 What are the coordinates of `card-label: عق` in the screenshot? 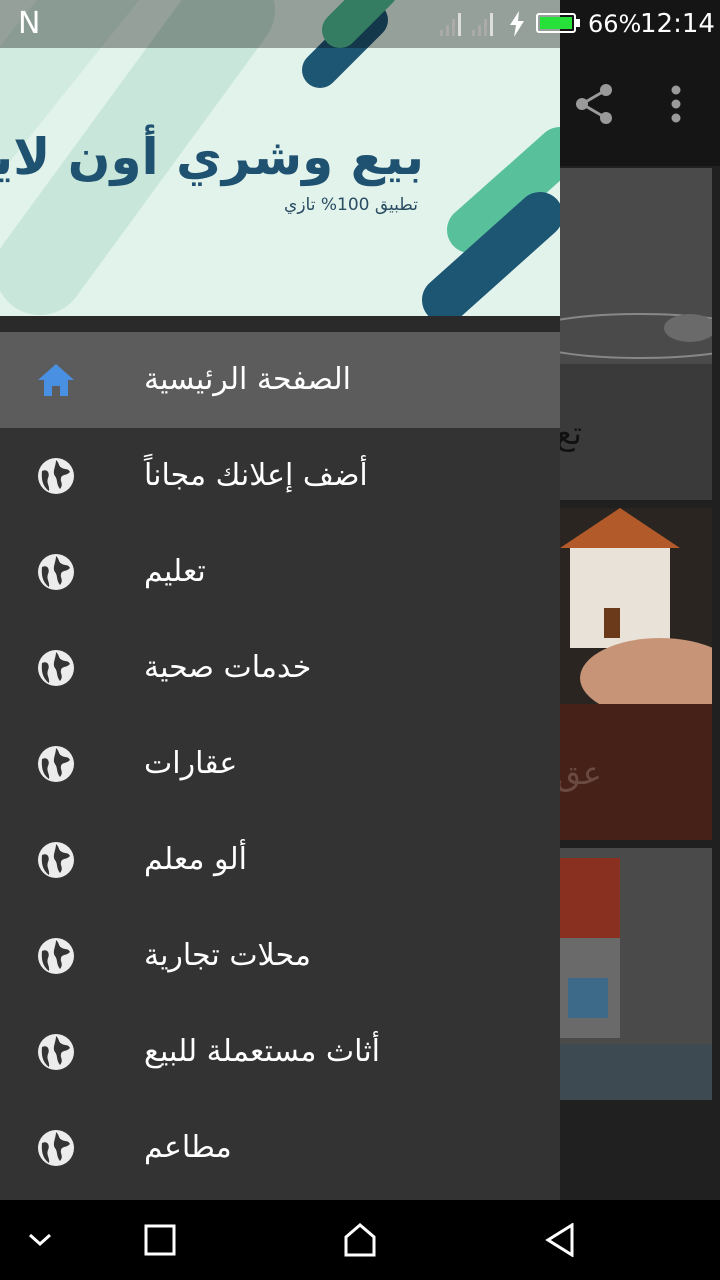 It's located at (579, 773).